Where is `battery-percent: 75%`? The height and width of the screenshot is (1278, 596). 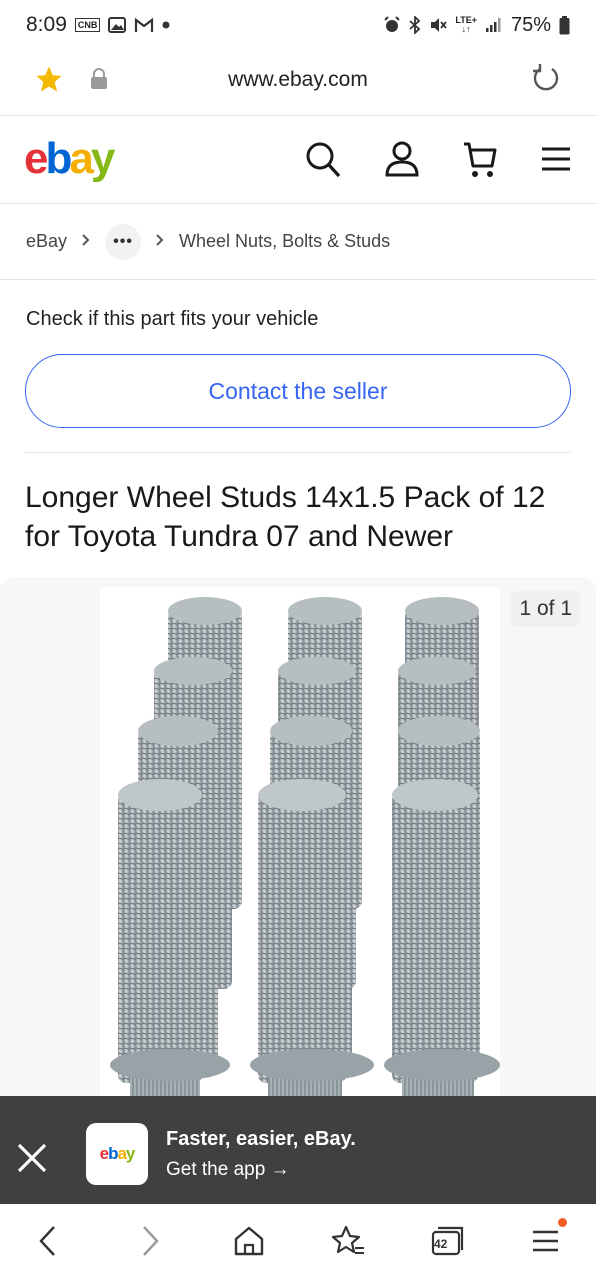 battery-percent: 75% is located at coordinates (530, 24).